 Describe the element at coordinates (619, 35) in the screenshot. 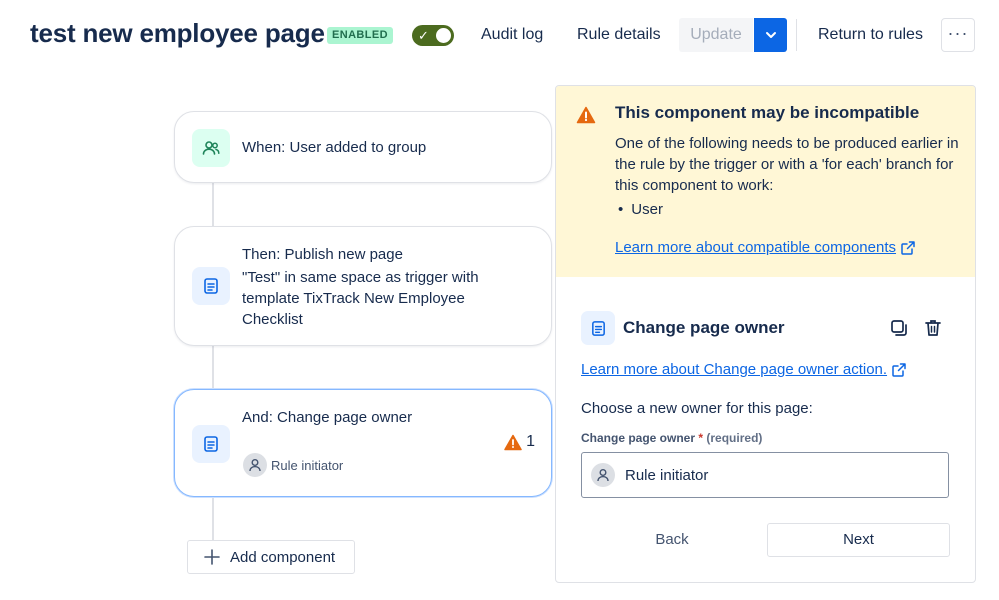

I see `rule-details-button: Rule details` at that location.